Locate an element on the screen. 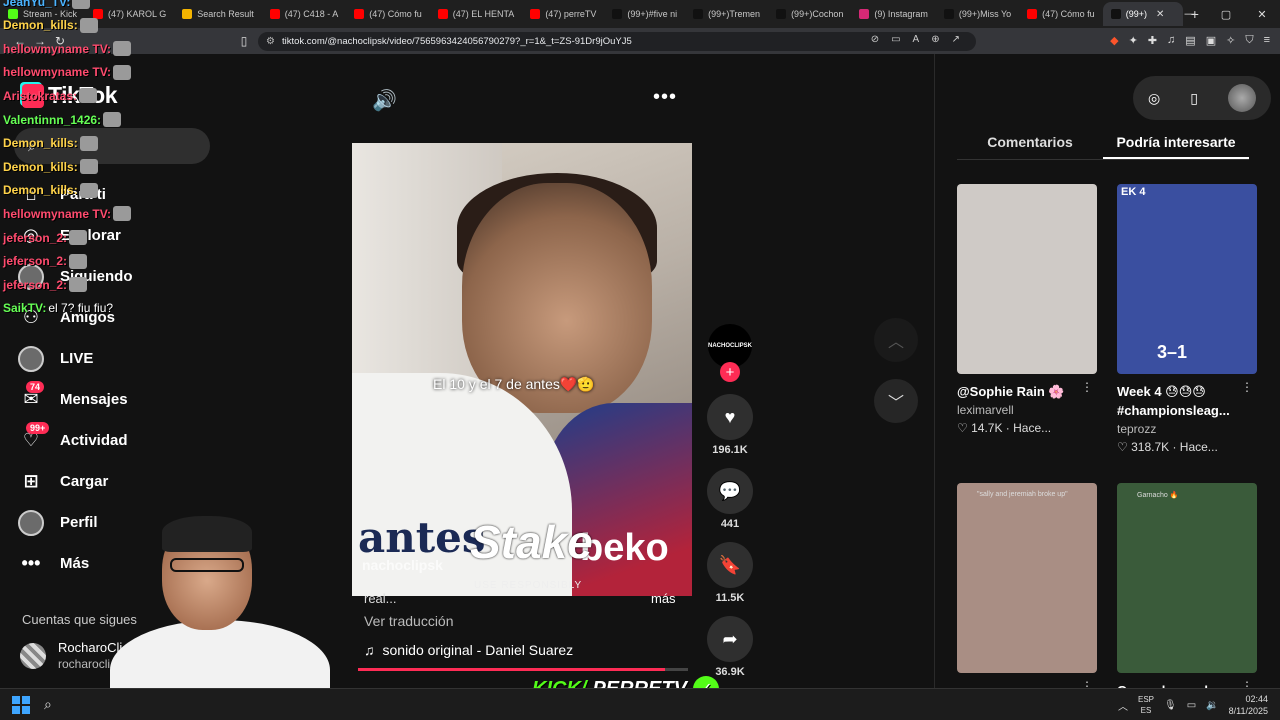  leo-icon: ✧ is located at coordinates (1230, 40).